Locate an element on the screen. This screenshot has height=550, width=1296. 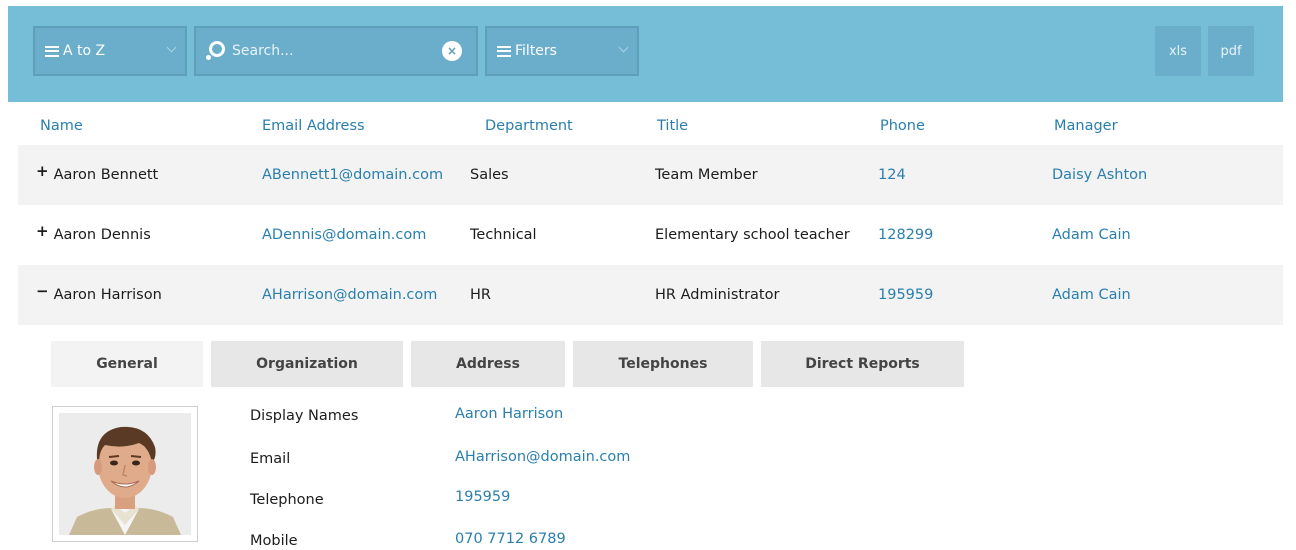
profile-photo-frame is located at coordinates (125, 474).